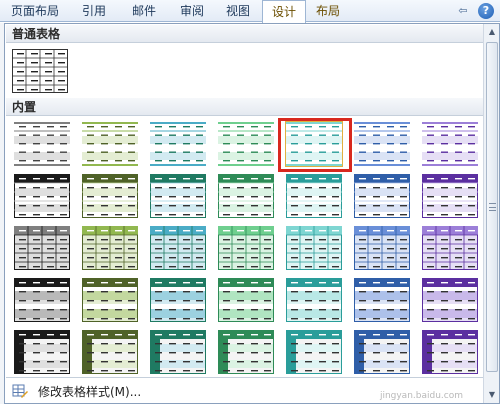 The height and width of the screenshot is (404, 500). What do you see at coordinates (35, 11) in the screenshot?
I see `tab-page-layout: 页面布局` at bounding box center [35, 11].